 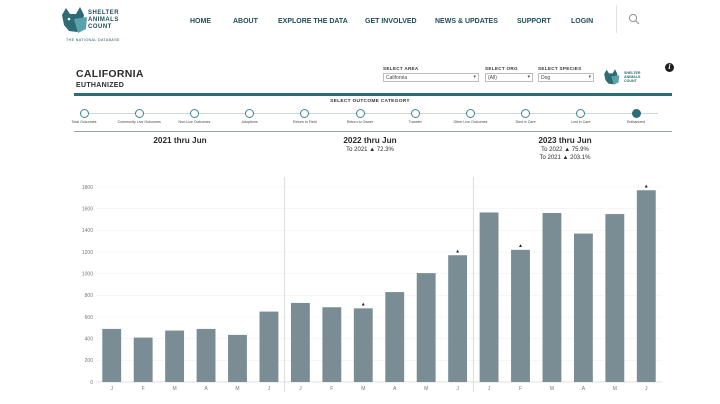 I want to click on dog-cat-logo-icon, so click(x=74, y=20).